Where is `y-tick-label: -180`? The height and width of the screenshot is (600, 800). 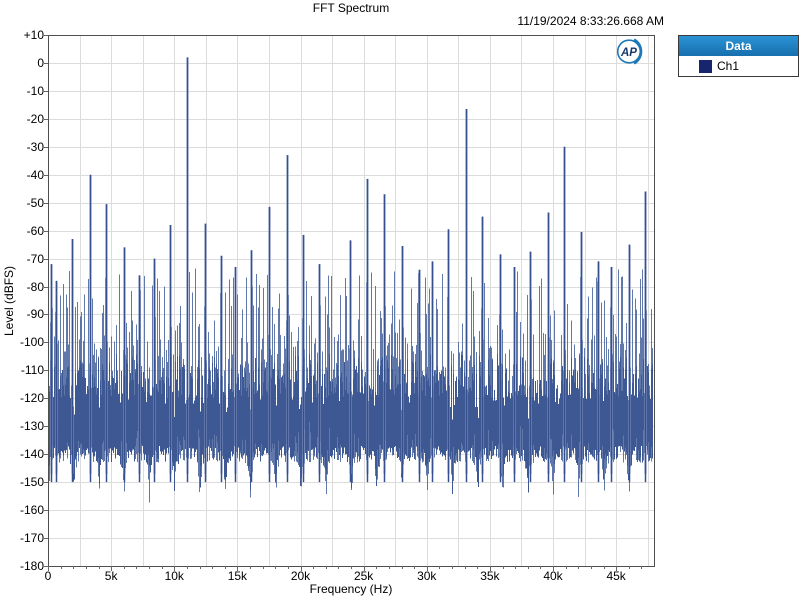 y-tick-label: -180 is located at coordinates (31, 566).